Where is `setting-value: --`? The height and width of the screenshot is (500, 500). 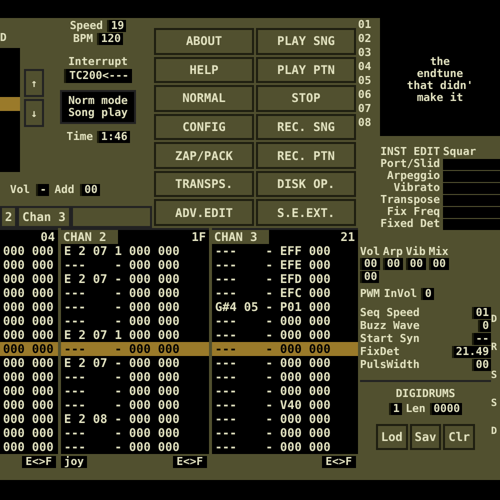
setting-value: -- is located at coordinates (481, 339).